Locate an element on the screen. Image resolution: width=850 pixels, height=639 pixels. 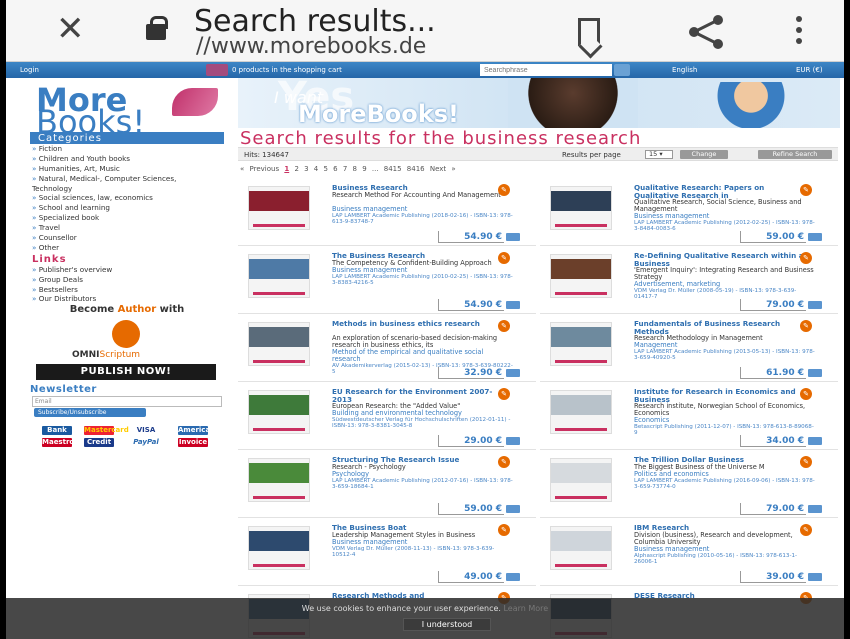
overflow-menu-icon is located at coordinates (799, 33).